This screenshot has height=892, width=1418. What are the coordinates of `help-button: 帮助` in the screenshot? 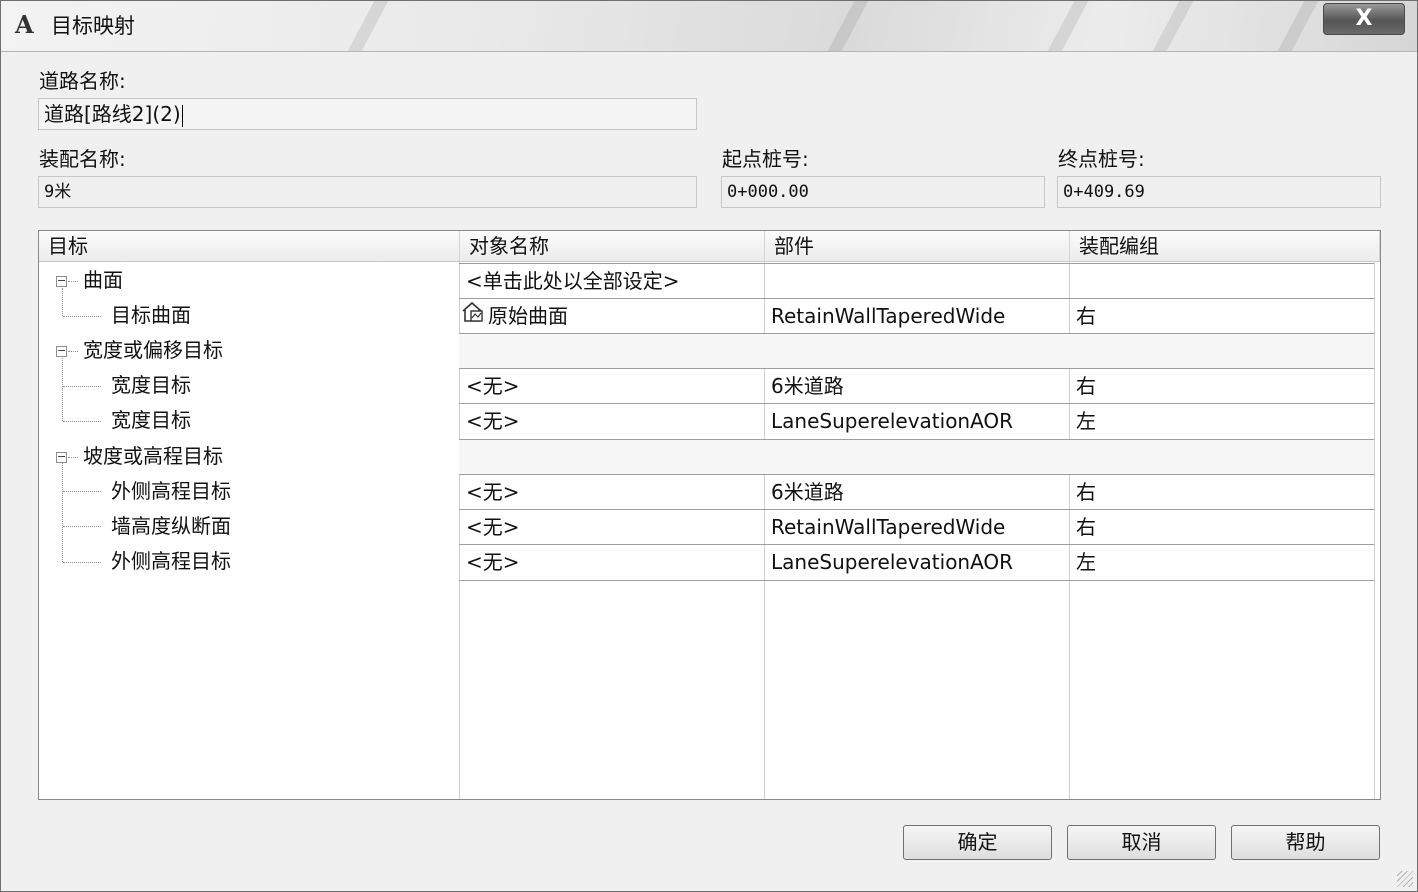 It's located at (1305, 842).